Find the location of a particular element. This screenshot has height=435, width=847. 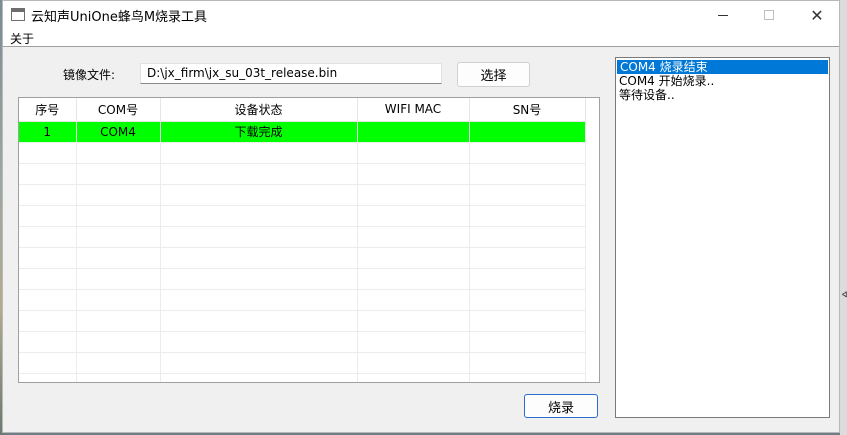

select-file-button: 选择 is located at coordinates (493, 74).